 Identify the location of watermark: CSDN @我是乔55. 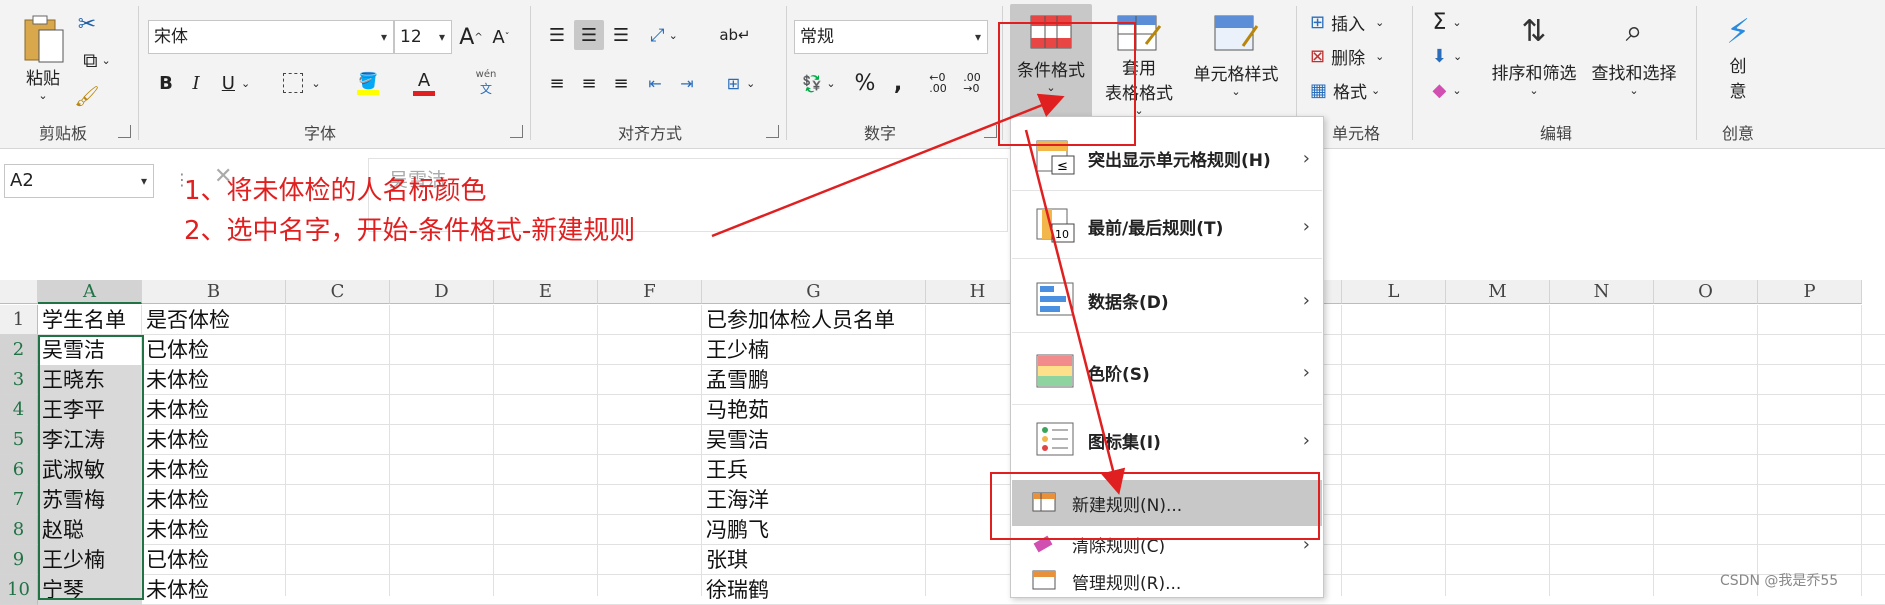
(1779, 581).